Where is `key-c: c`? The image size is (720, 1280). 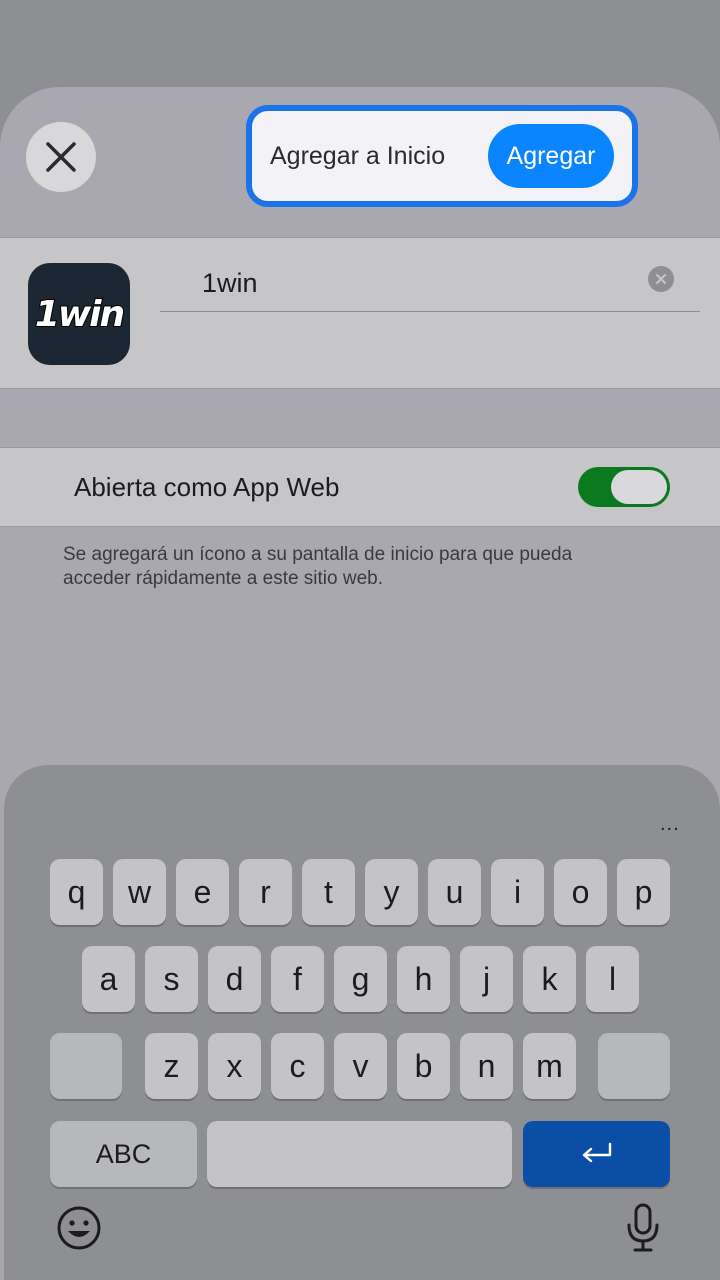
key-c: c is located at coordinates (297, 1066).